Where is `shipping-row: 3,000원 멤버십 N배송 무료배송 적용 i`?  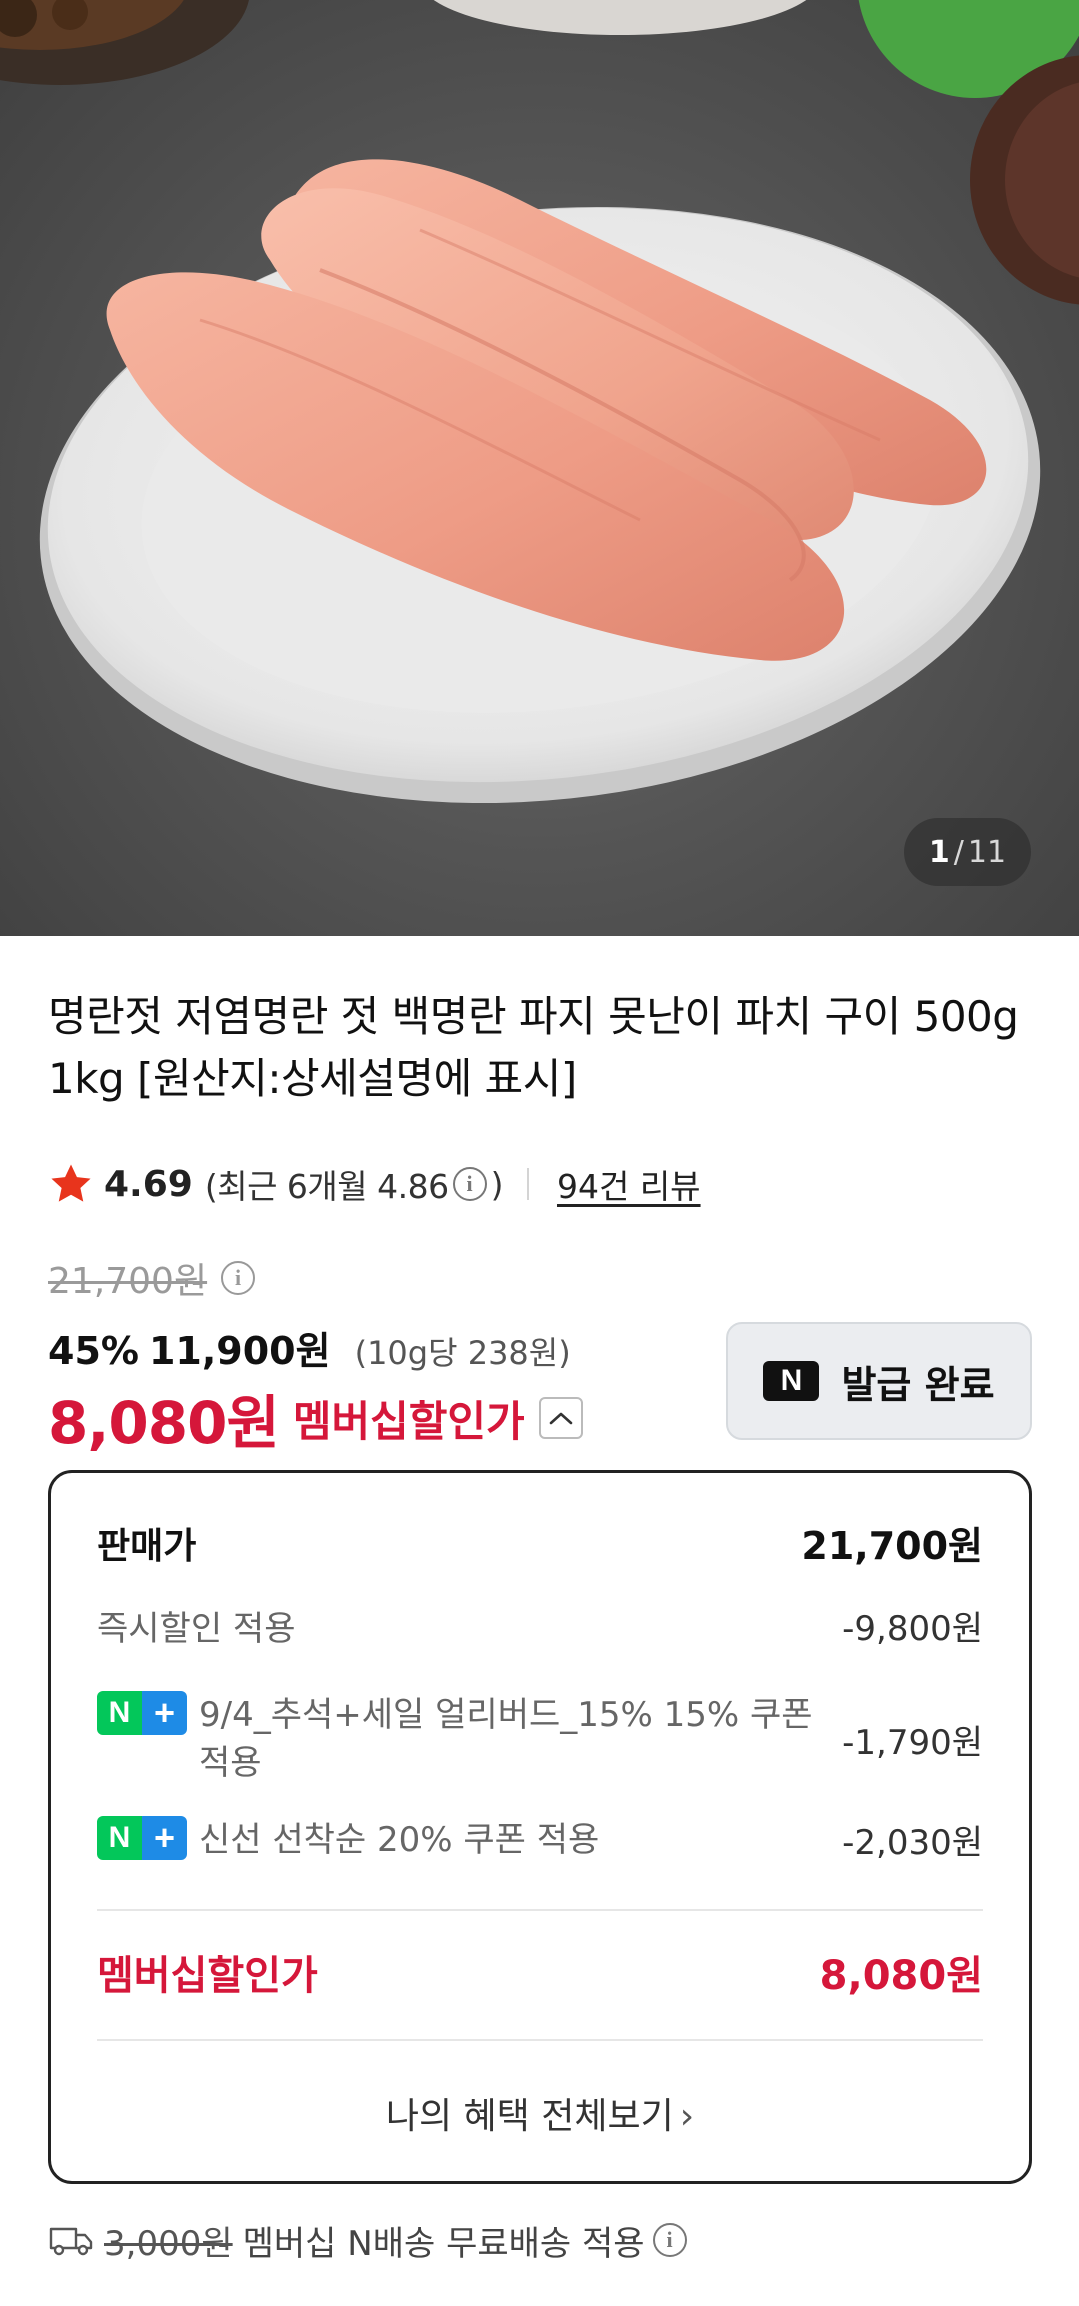
shipping-row: 3,000원 멤버십 N배송 무료배송 적용 i is located at coordinates (369, 2240).